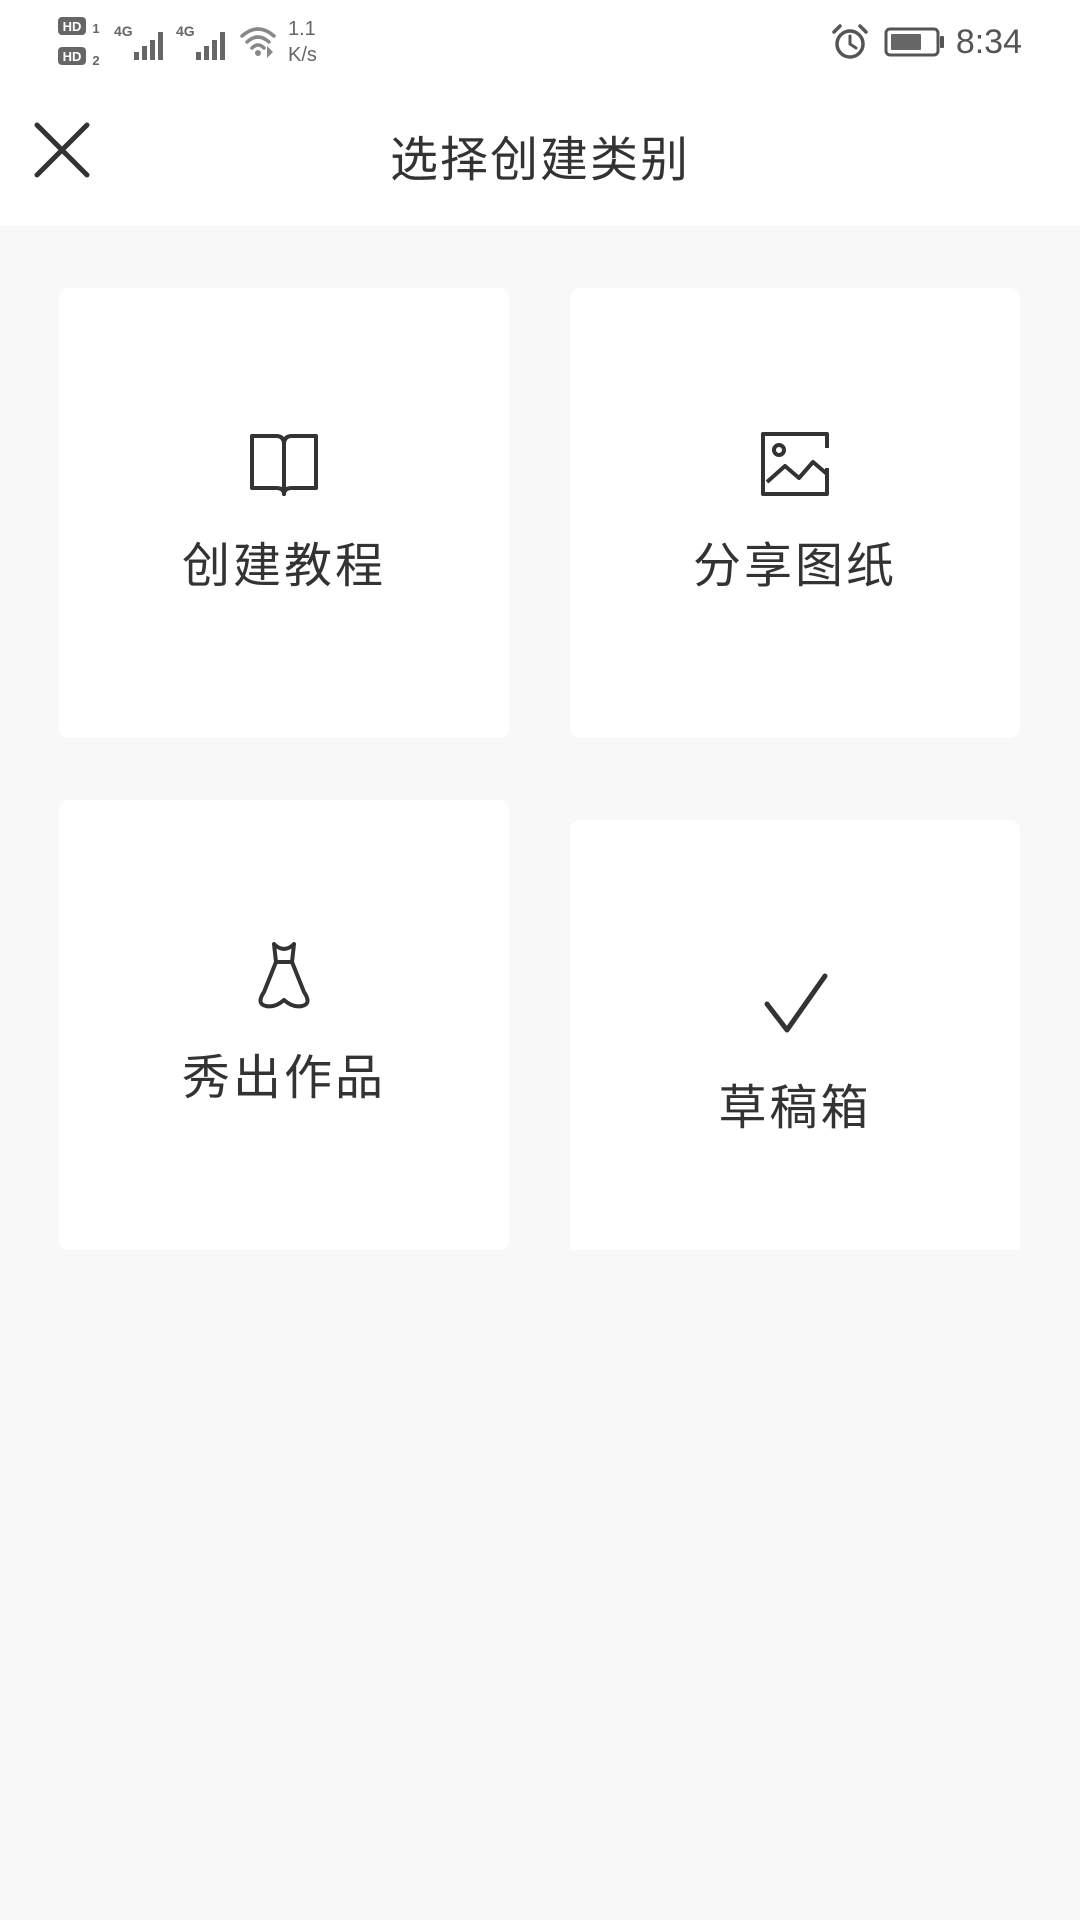 The width and height of the screenshot is (1080, 1920). I want to click on card-label: 草稿箱, so click(795, 1108).